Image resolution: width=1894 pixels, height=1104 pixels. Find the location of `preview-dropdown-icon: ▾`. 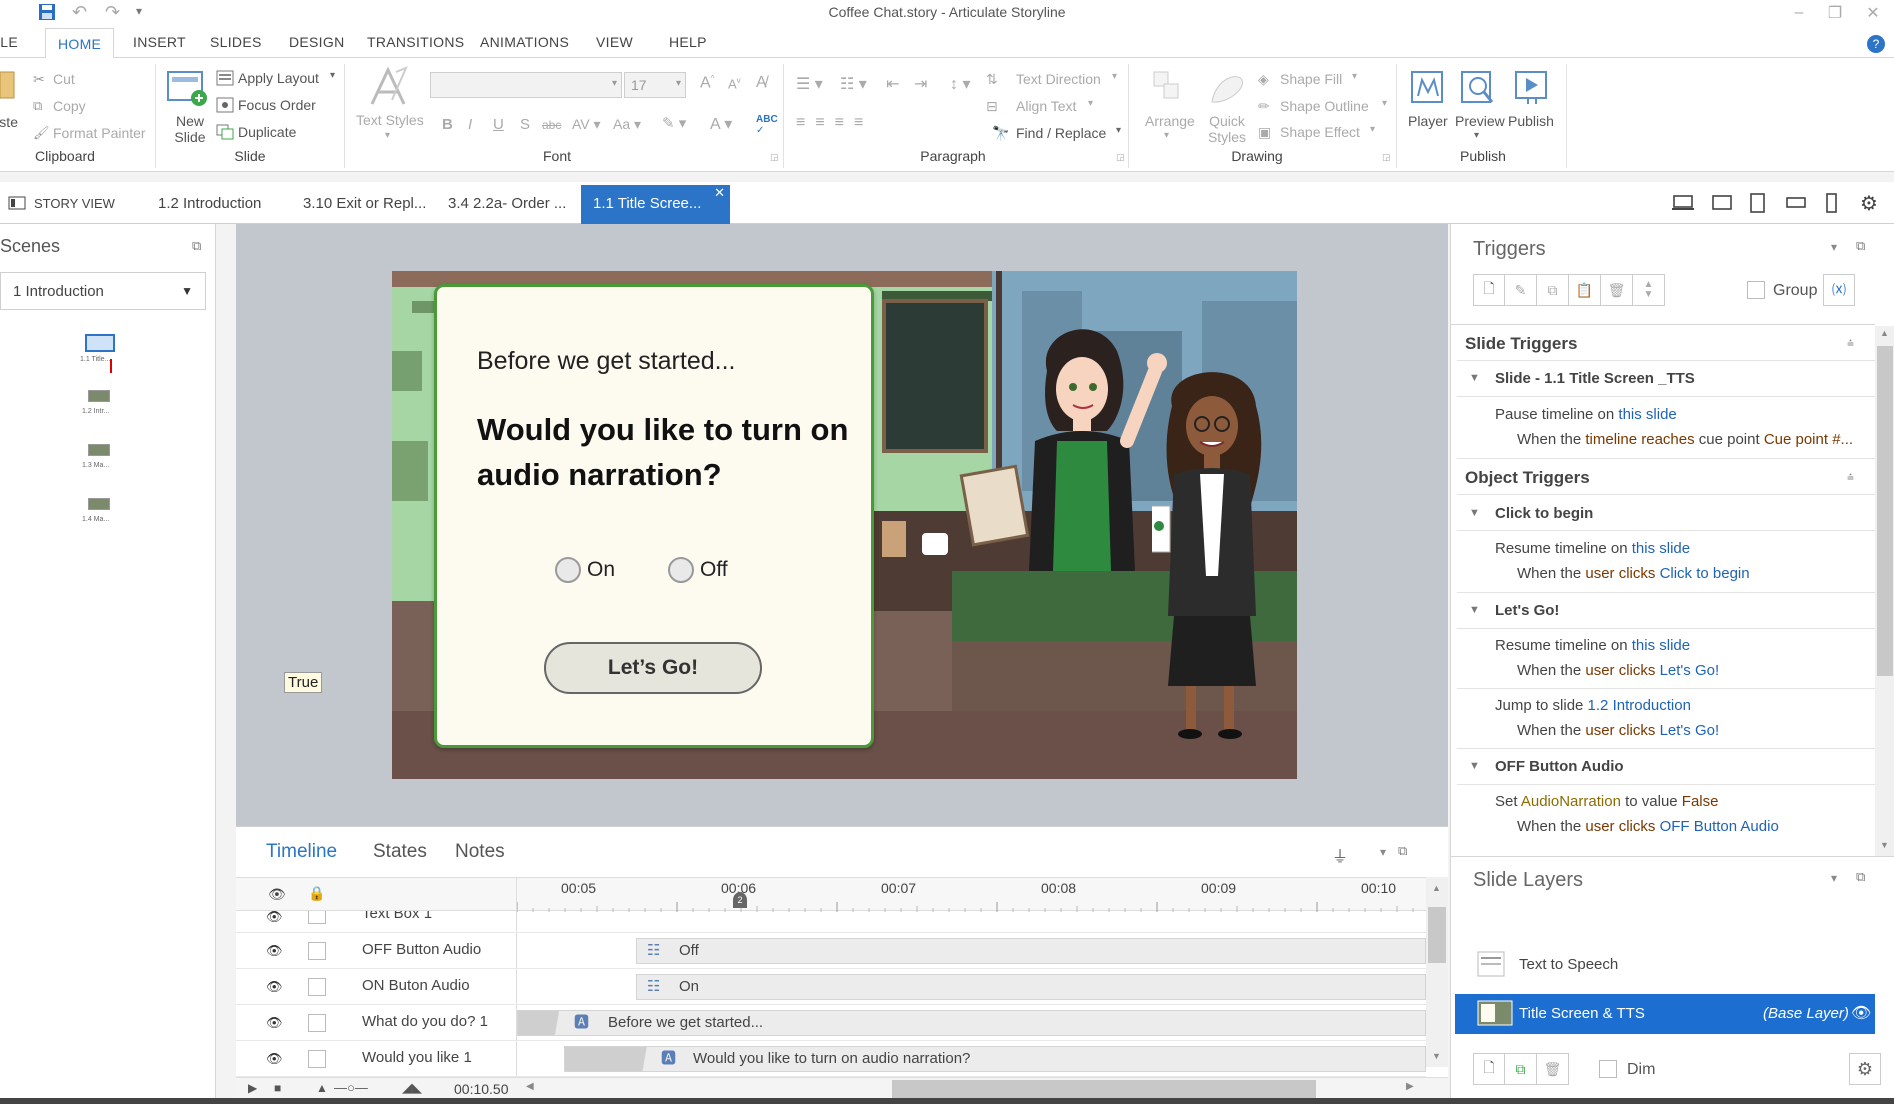

preview-dropdown-icon: ▾ is located at coordinates (1476, 135).